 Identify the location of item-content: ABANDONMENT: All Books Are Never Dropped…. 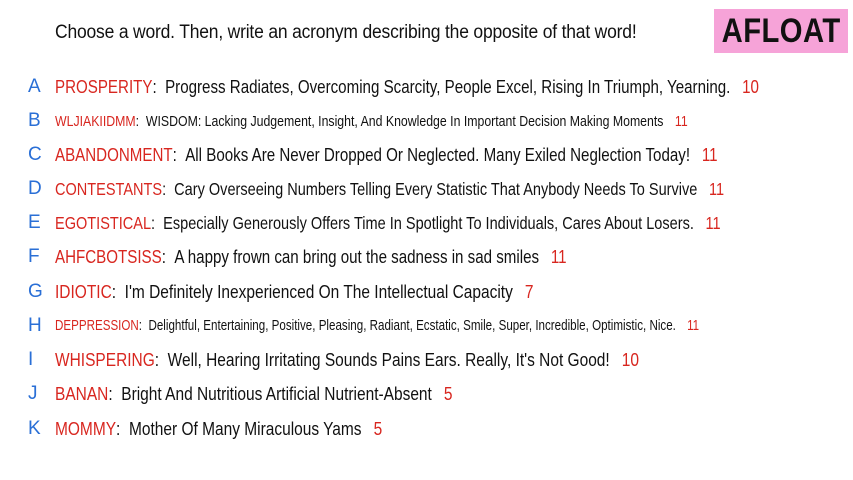
(386, 155).